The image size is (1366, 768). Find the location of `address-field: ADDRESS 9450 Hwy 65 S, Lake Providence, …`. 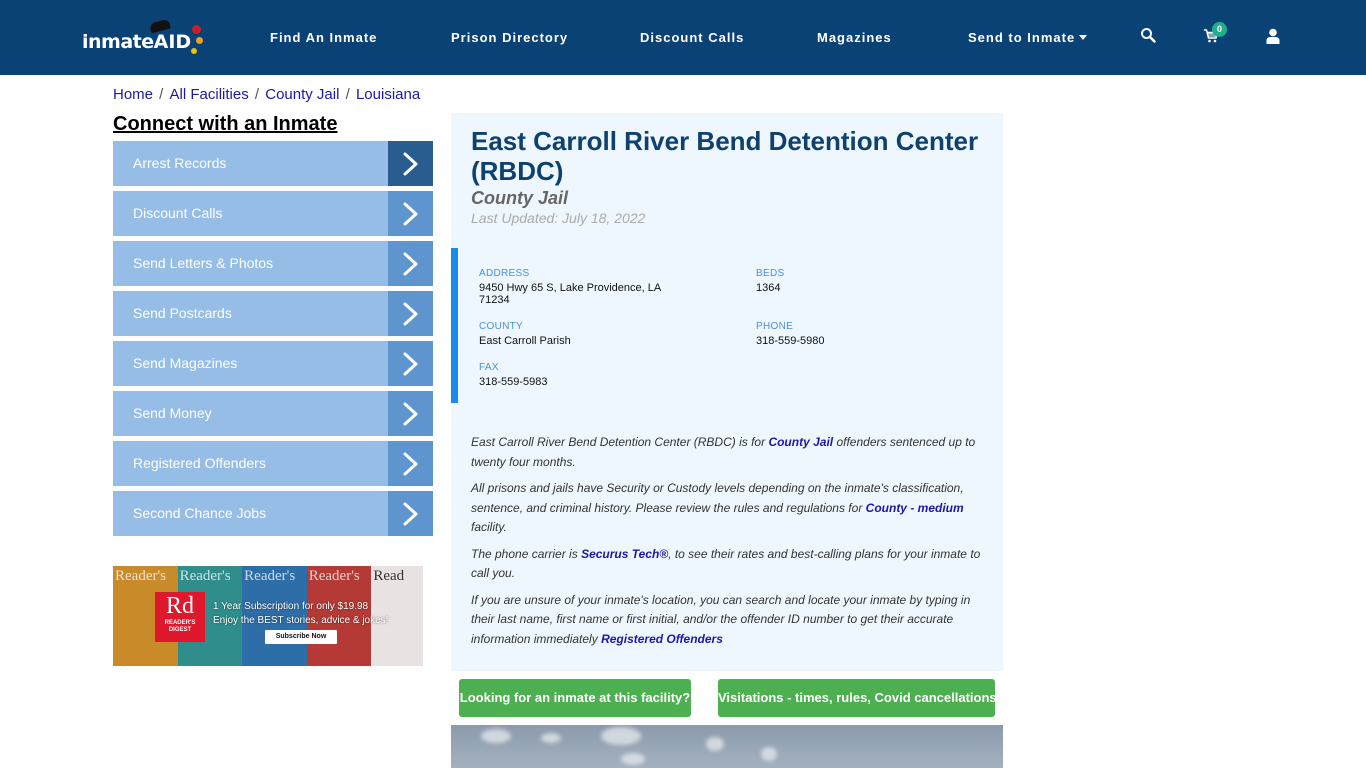

address-field: ADDRESS 9450 Hwy 65 S, Lake Providence, … is located at coordinates (579, 287).